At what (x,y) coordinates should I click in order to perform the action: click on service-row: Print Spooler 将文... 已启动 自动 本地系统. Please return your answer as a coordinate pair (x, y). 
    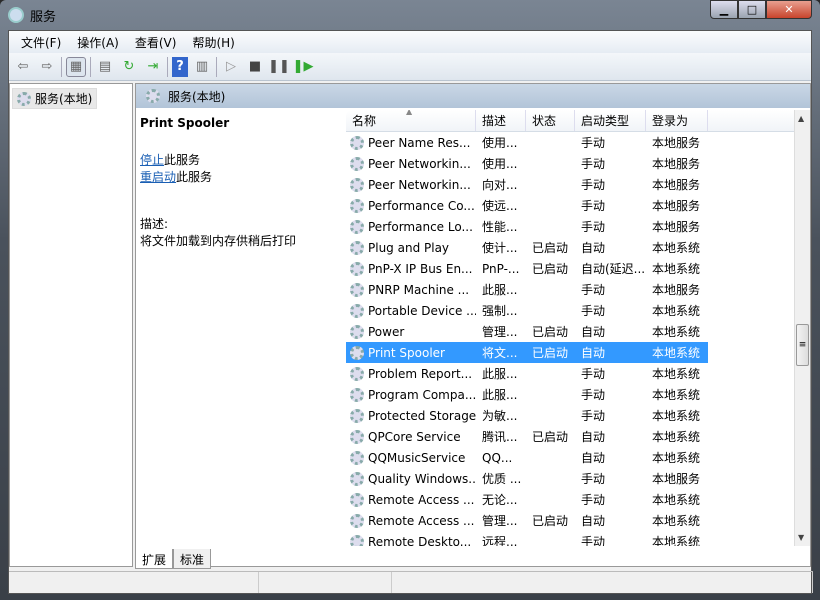
    Looking at the image, I should click on (527, 352).